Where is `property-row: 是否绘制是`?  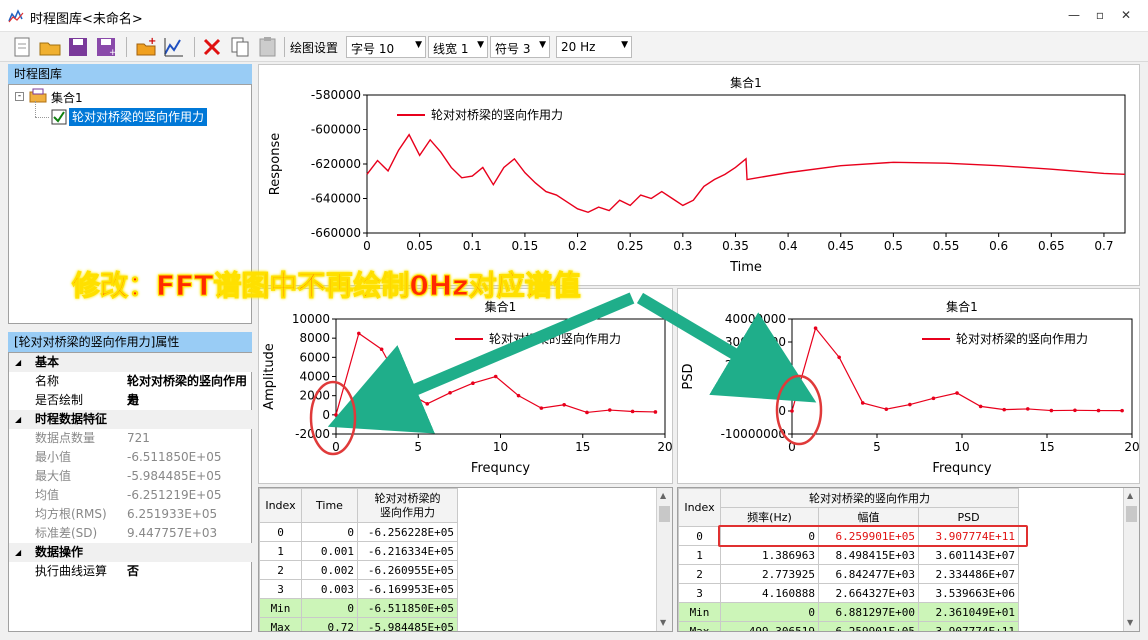
property-row: 是否绘制是 is located at coordinates (131, 400).